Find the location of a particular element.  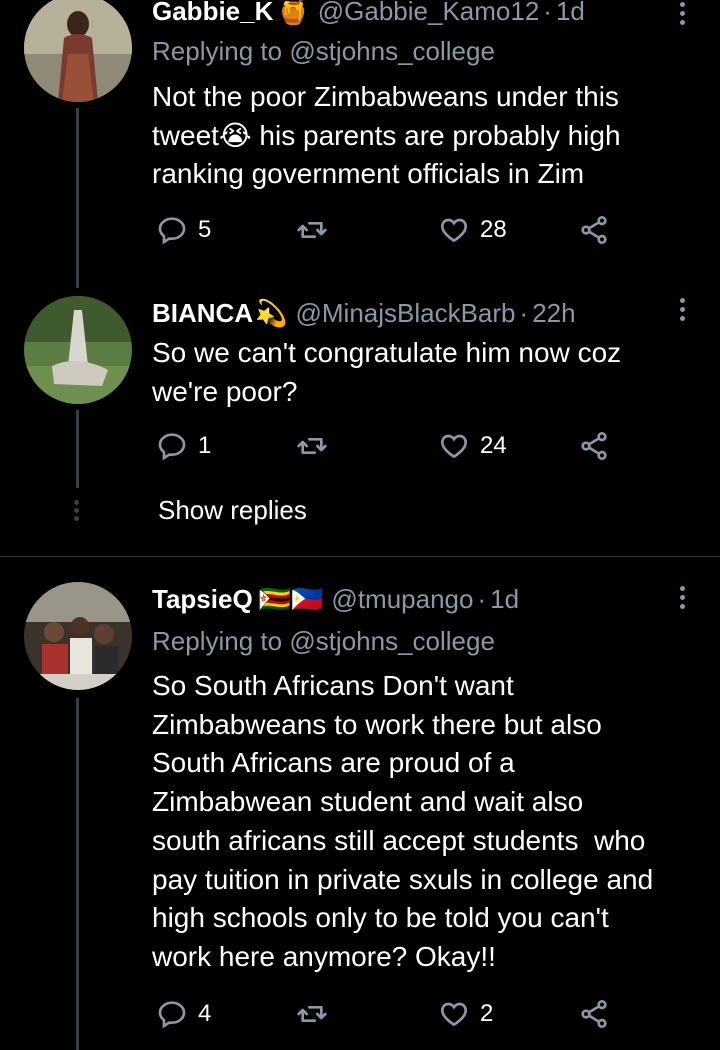

tweet-text-line: Not the poor Zimbabweans under this is located at coordinates (385, 96).